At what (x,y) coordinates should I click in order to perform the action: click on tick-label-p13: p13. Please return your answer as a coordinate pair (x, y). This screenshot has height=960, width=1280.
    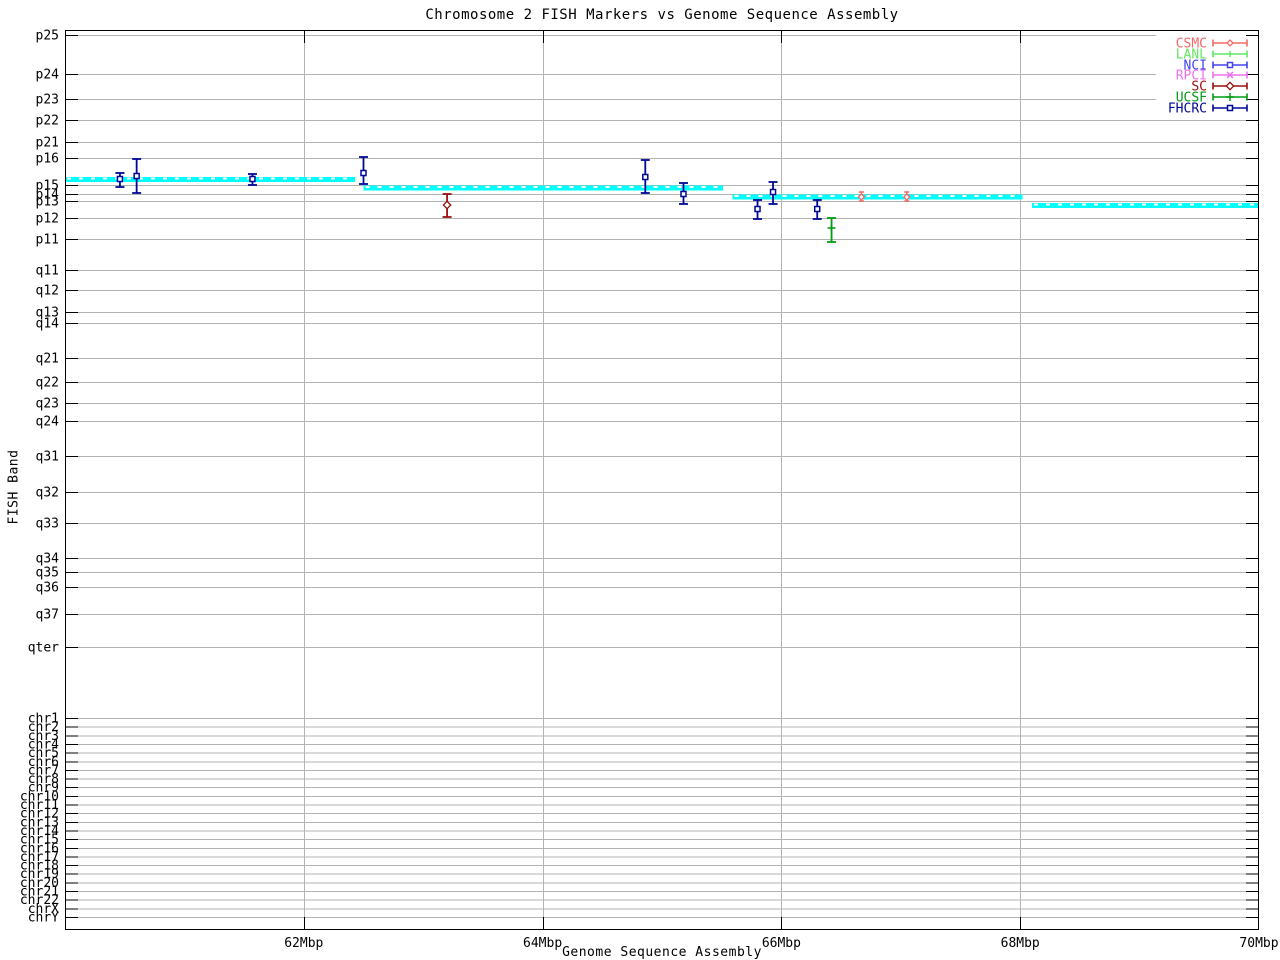
    Looking at the image, I should click on (47, 202).